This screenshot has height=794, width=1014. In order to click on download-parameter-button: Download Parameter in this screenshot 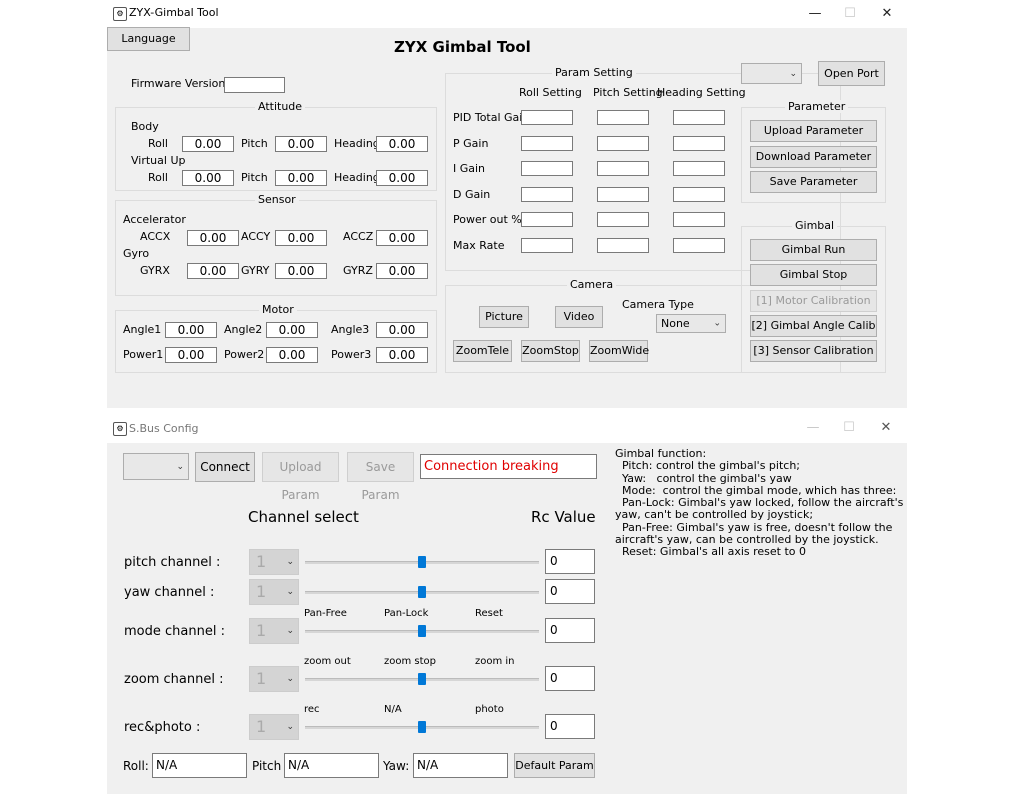, I will do `click(813, 157)`.